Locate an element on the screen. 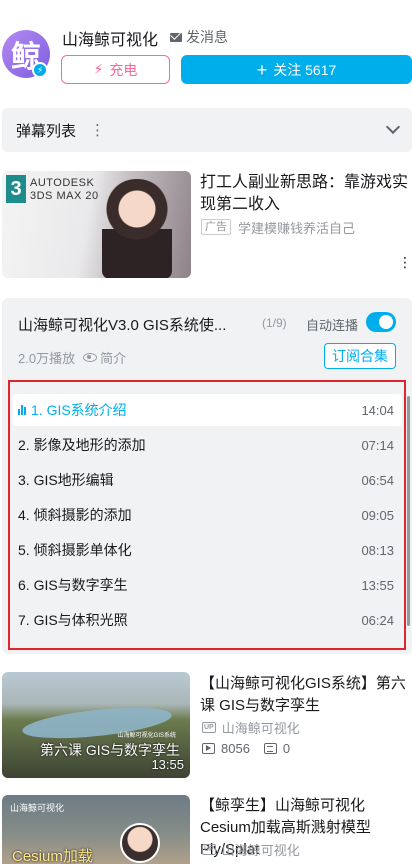 Image resolution: width=412 pixels, height=864 pixels. thumb-subtitle: 山海鲸可视化GIS系统 is located at coordinates (146, 736).